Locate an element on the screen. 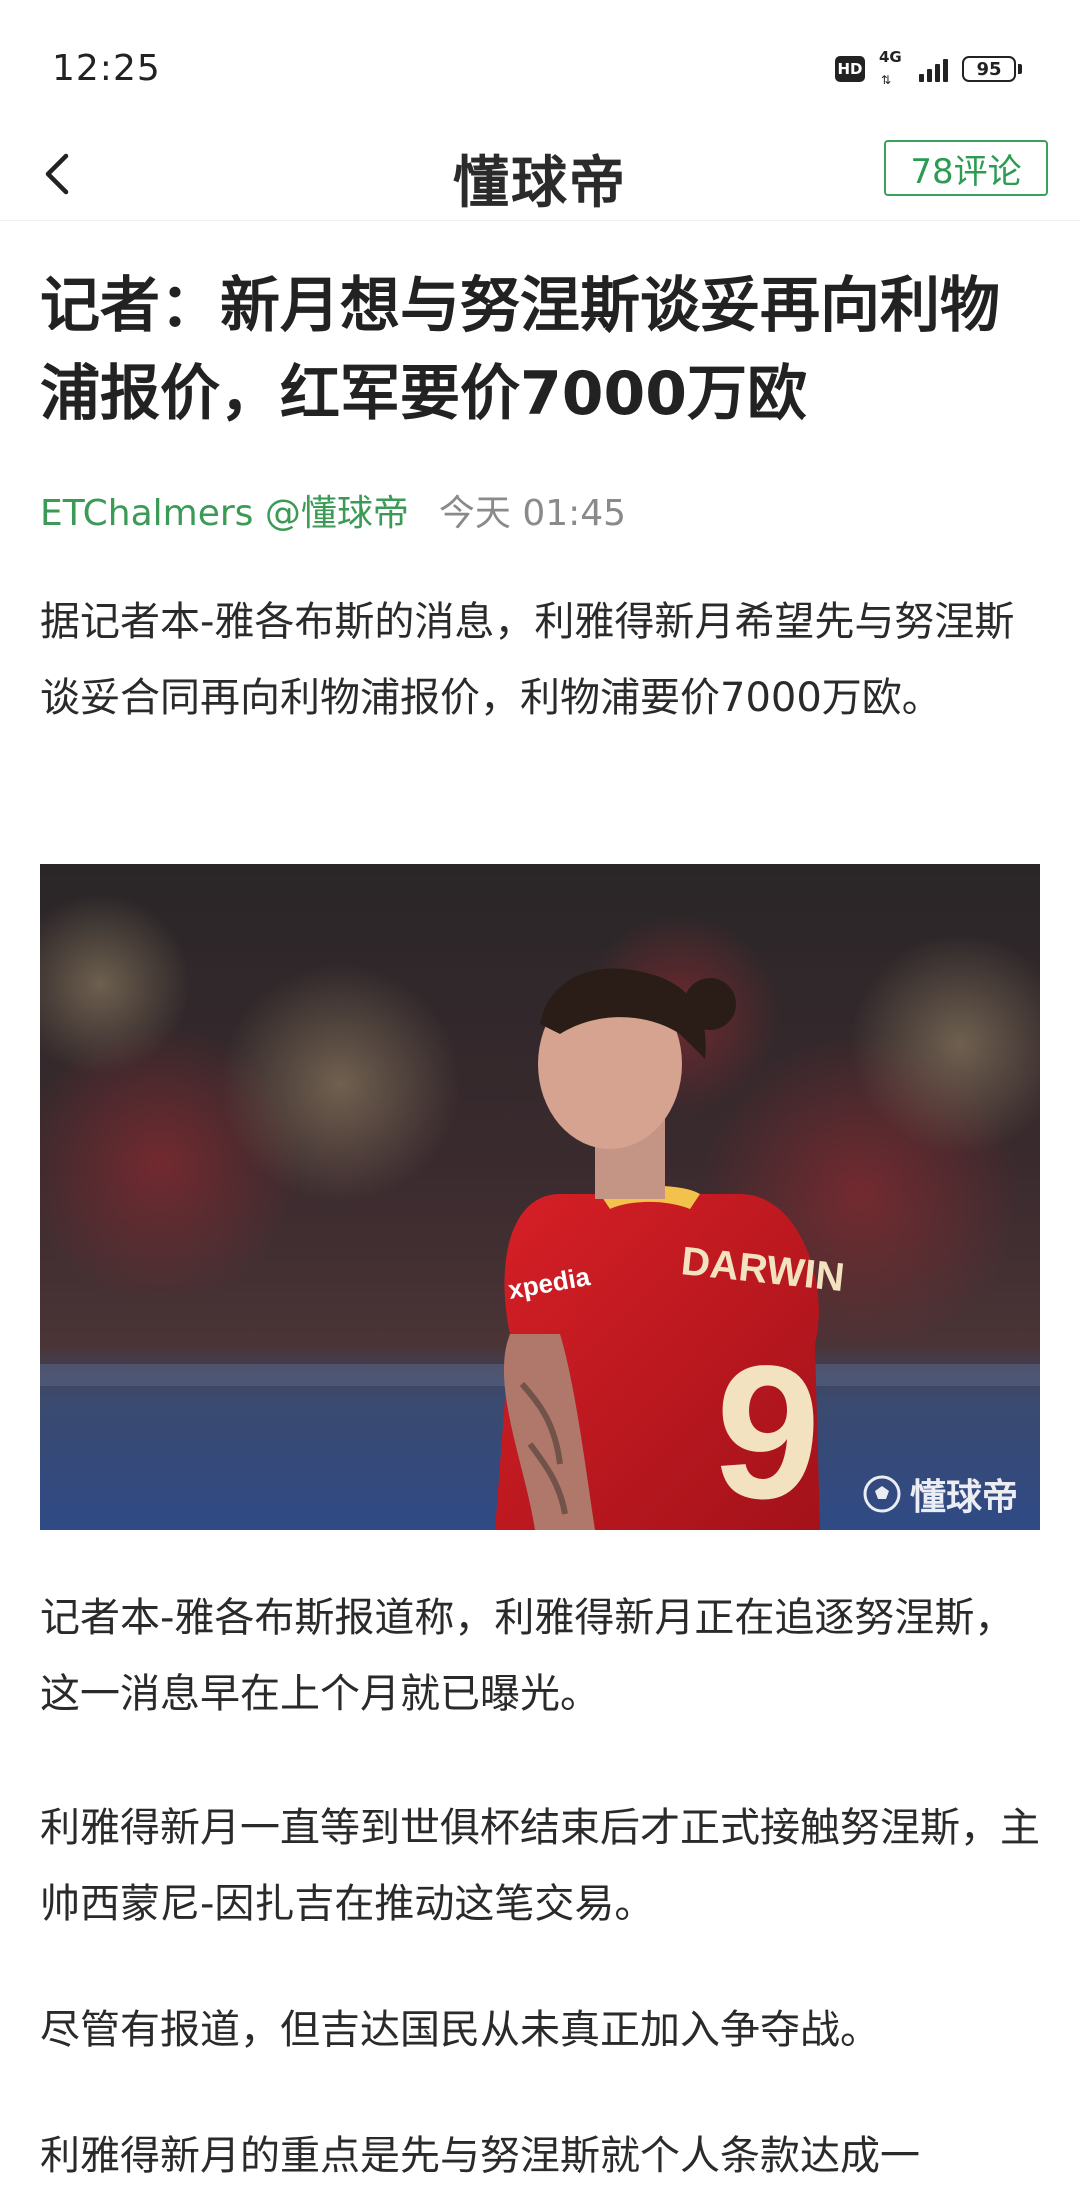  article-paragraph: 利雅得新月的重点是先与努涅斯就个人条款达成一 is located at coordinates (480, 2156).